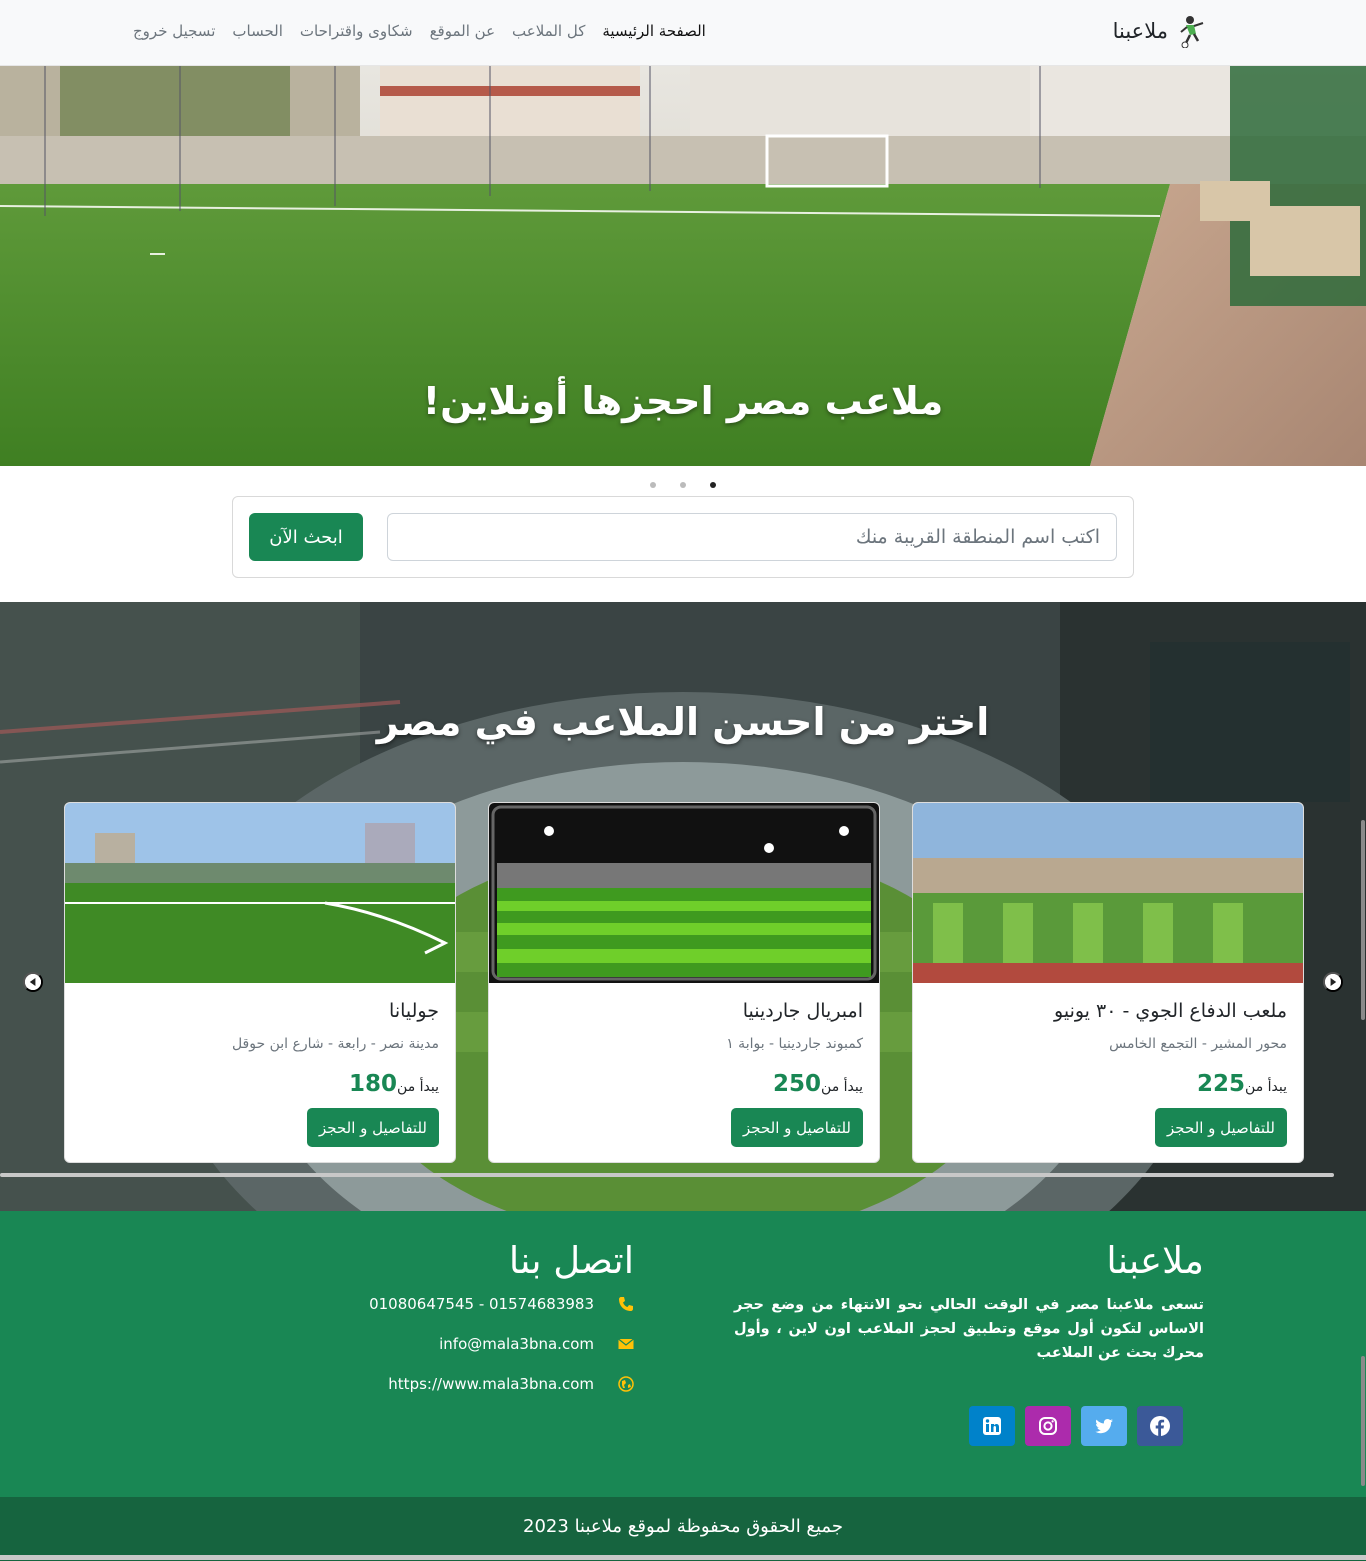  Describe the element at coordinates (654, 31) in the screenshot. I see `nav-home: الصفحة الرئيسية` at that location.